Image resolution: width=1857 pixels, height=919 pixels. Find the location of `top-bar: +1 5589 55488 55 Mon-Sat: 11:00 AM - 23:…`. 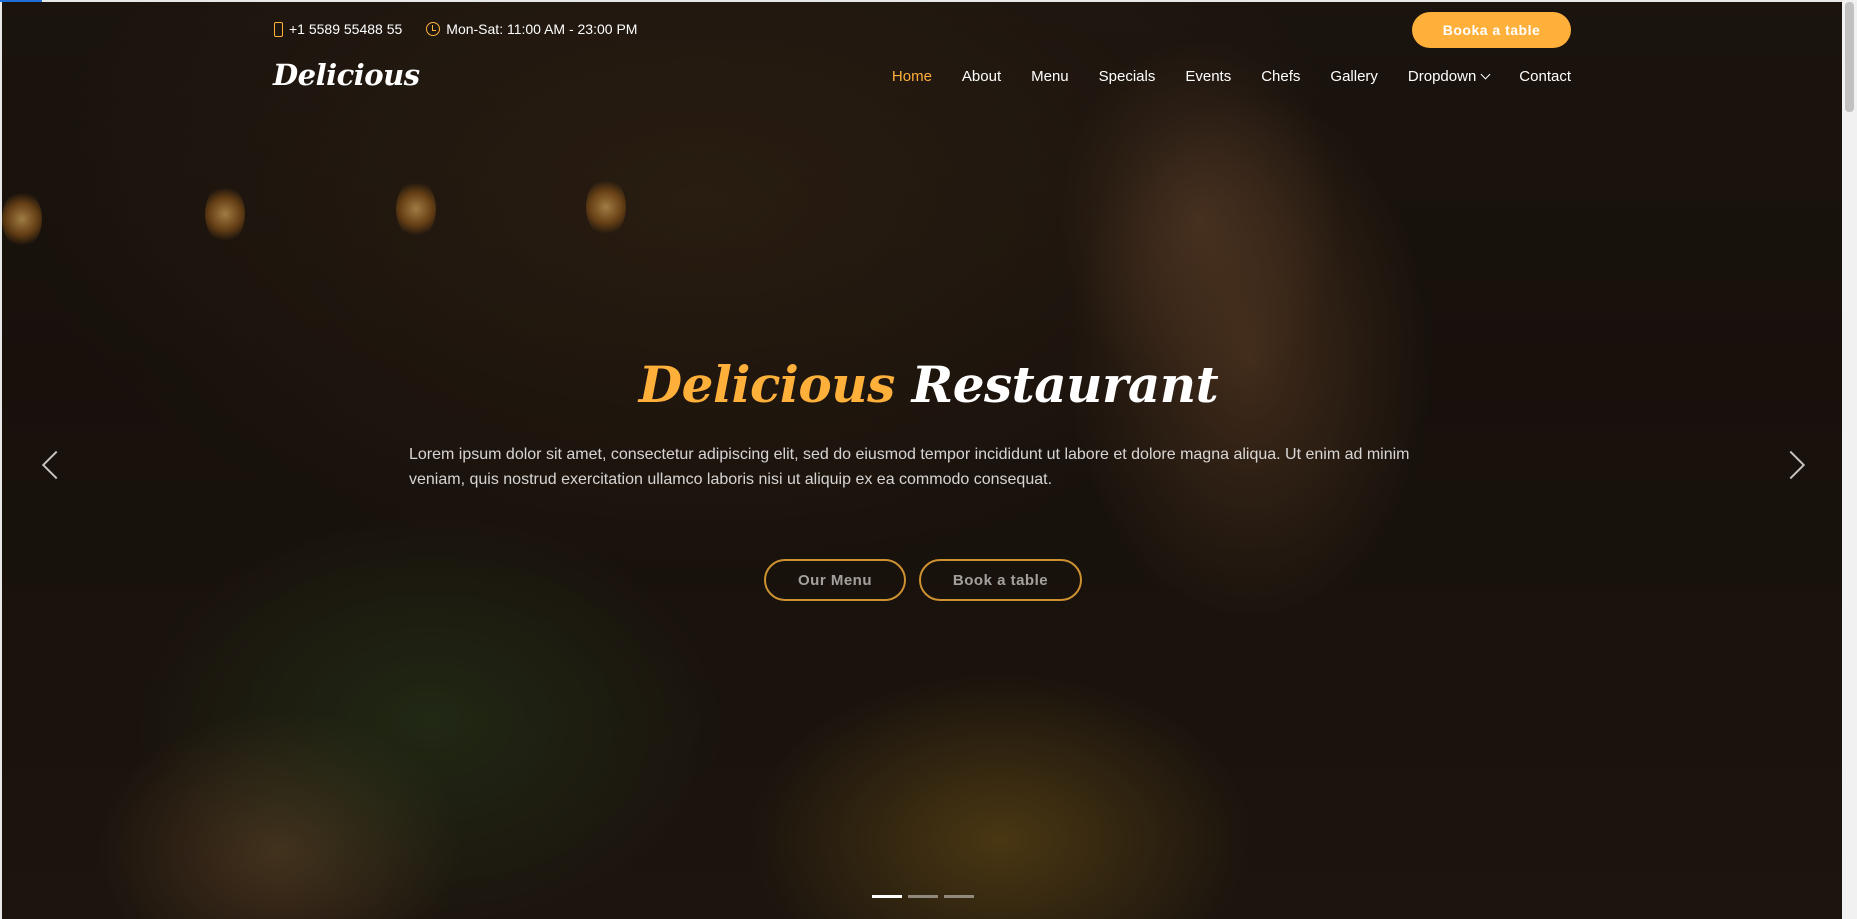

top-bar: +1 5589 55488 55 Mon-Sat: 11:00 AM - 23:… is located at coordinates (455, 29).